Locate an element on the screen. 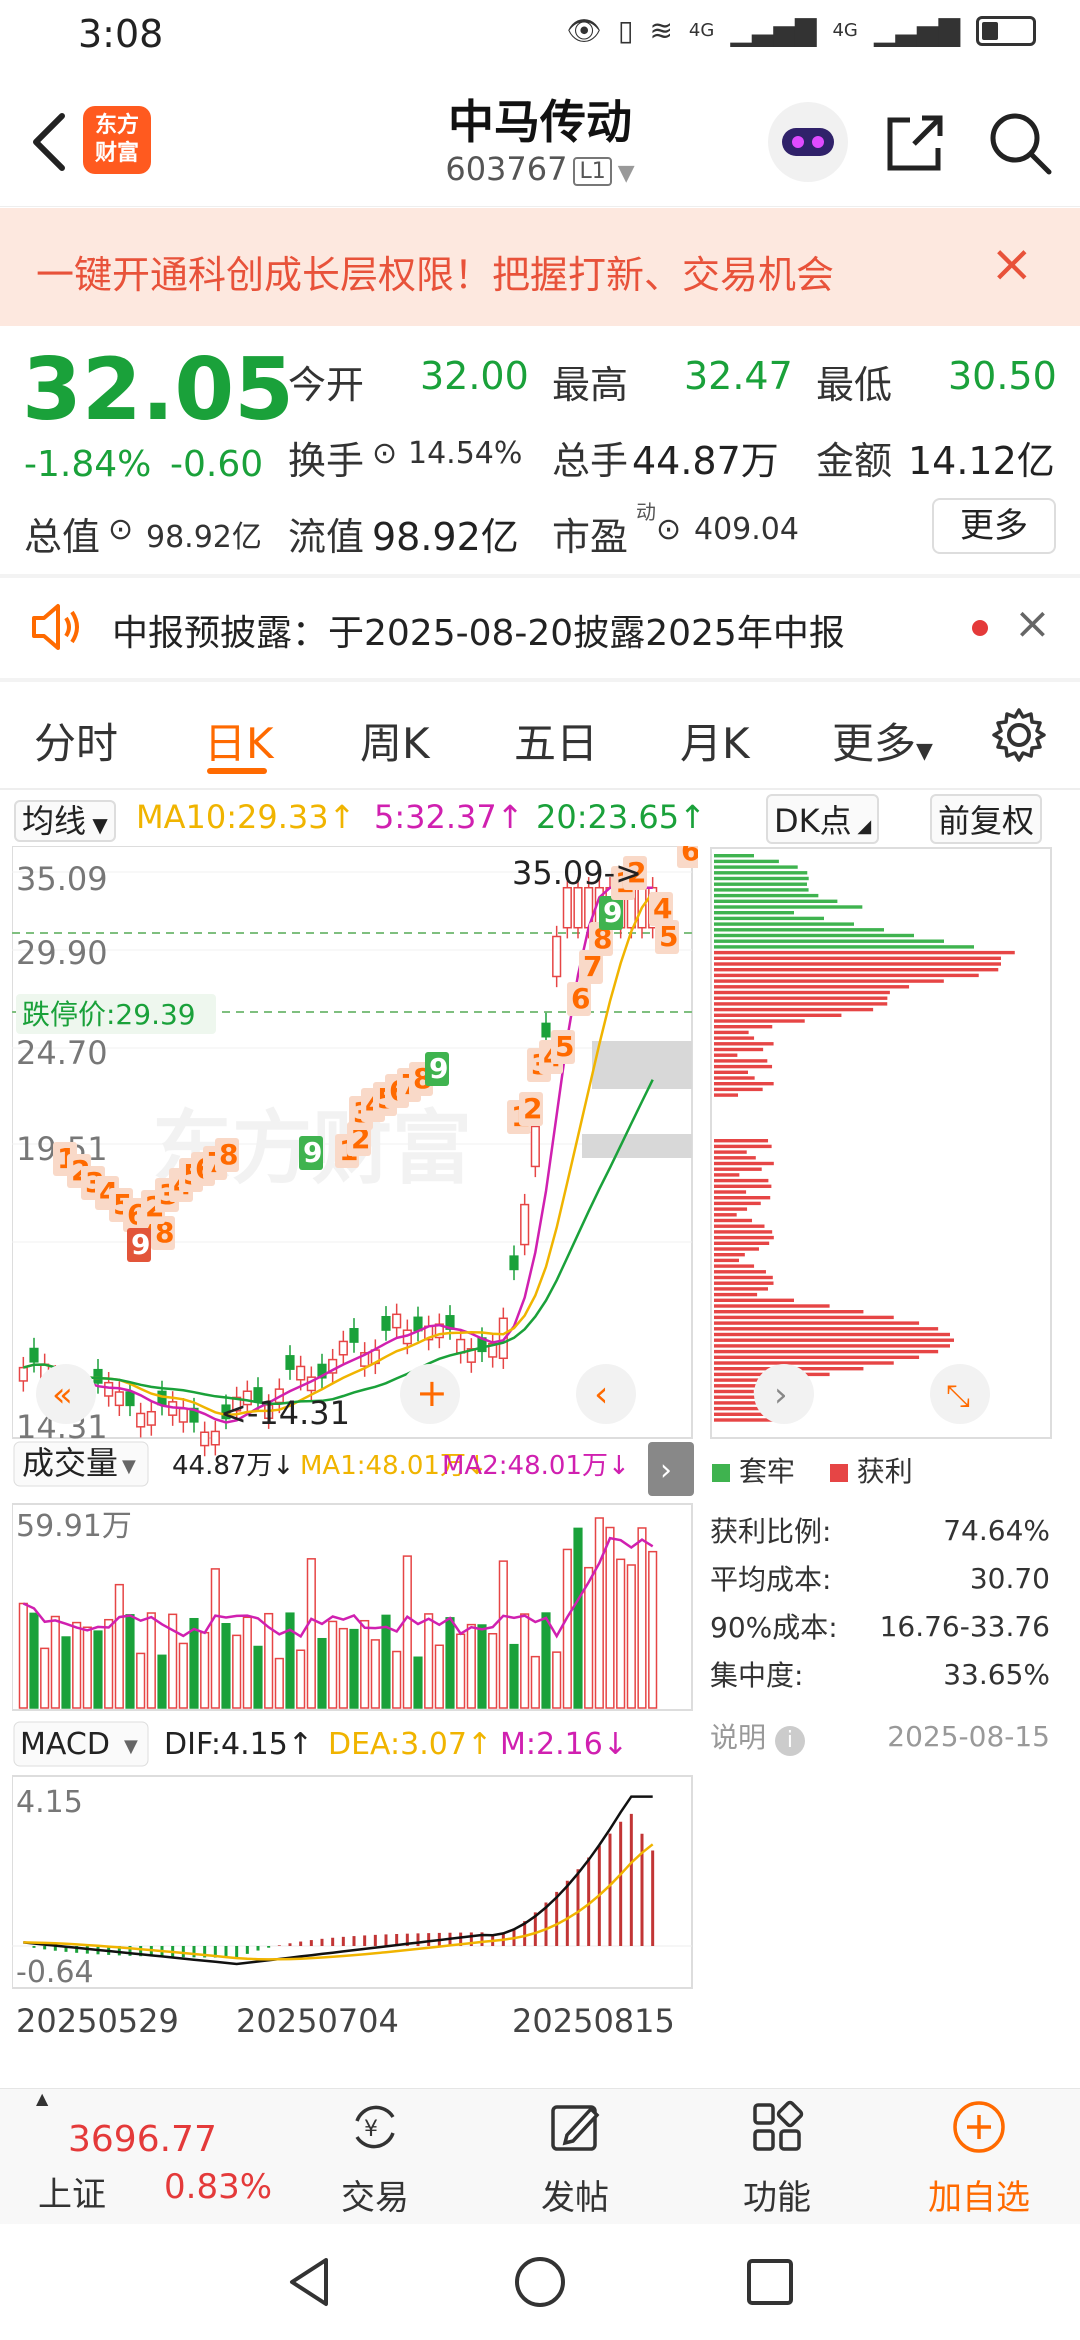 This screenshot has height=2340, width=1080. more-button: 更多 is located at coordinates (994, 526).